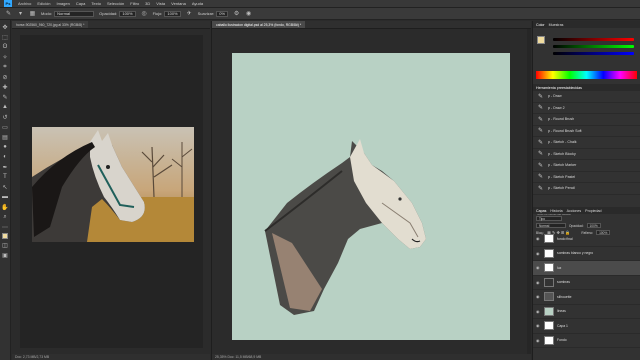 This screenshot has width=640, height=360. Describe the element at coordinates (556, 211) in the screenshot. I see `tab-history: Historia` at that location.